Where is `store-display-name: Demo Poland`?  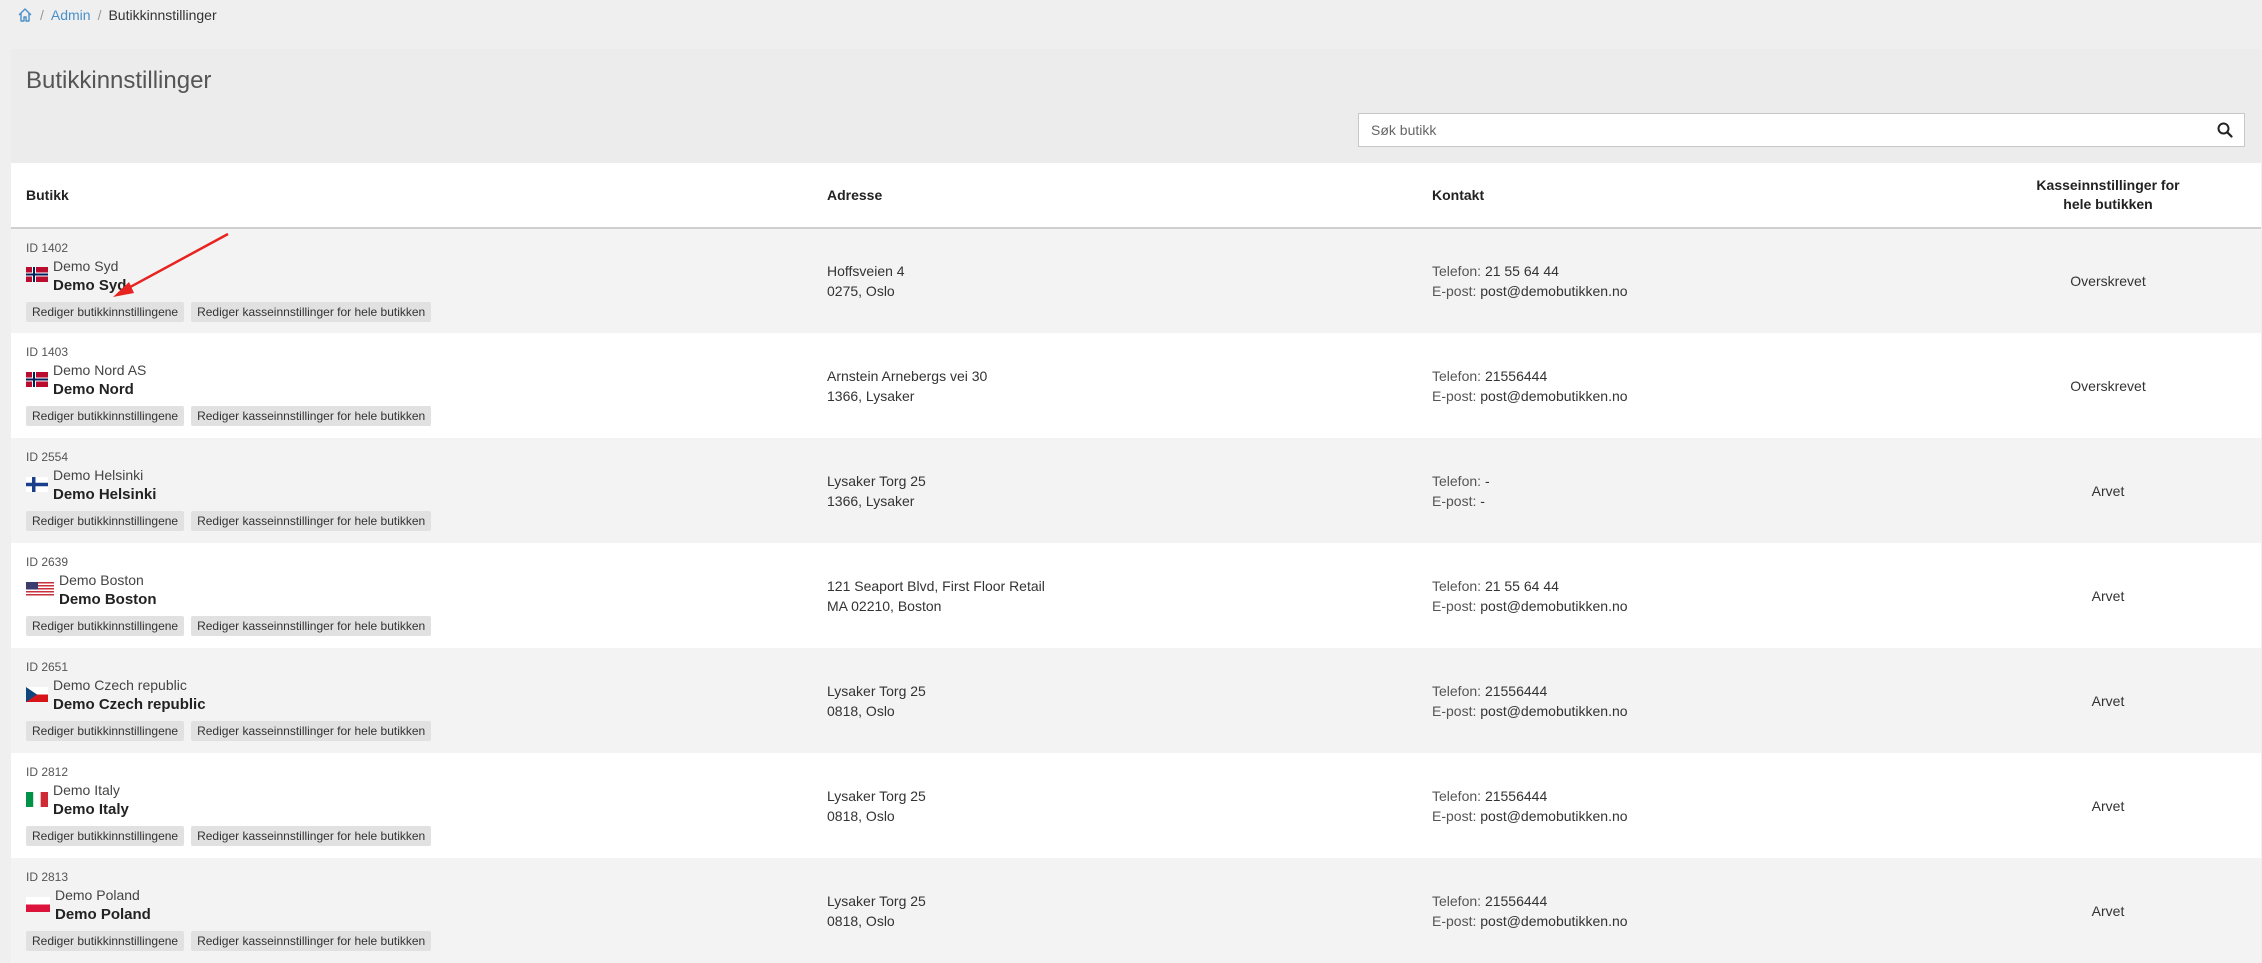 store-display-name: Demo Poland is located at coordinates (103, 914).